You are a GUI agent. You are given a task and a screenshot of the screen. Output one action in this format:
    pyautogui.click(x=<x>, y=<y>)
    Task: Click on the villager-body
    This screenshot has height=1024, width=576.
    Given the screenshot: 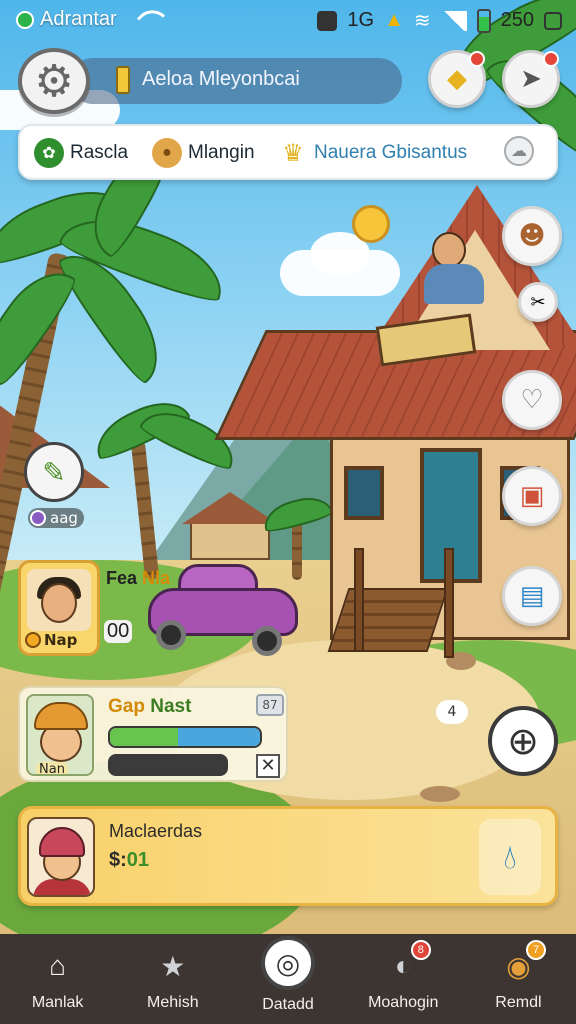 What is the action you would take?
    pyautogui.click(x=454, y=284)
    